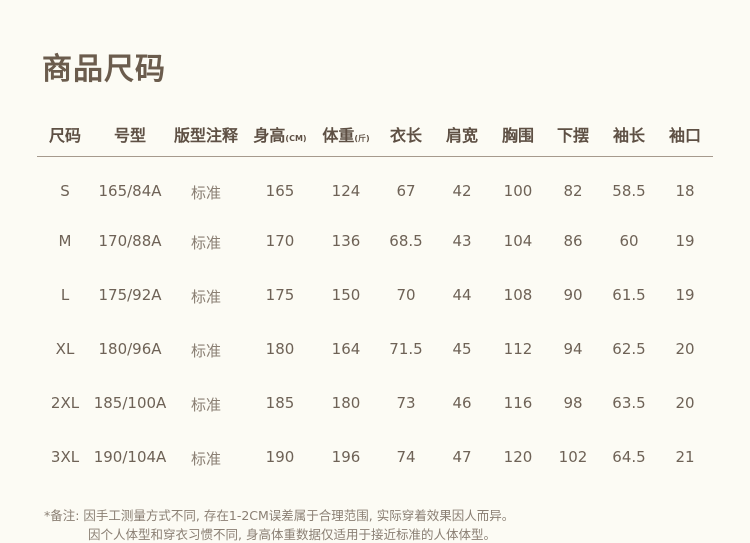 Image resolution: width=750 pixels, height=543 pixels. I want to click on cell-length: 73, so click(406, 403).